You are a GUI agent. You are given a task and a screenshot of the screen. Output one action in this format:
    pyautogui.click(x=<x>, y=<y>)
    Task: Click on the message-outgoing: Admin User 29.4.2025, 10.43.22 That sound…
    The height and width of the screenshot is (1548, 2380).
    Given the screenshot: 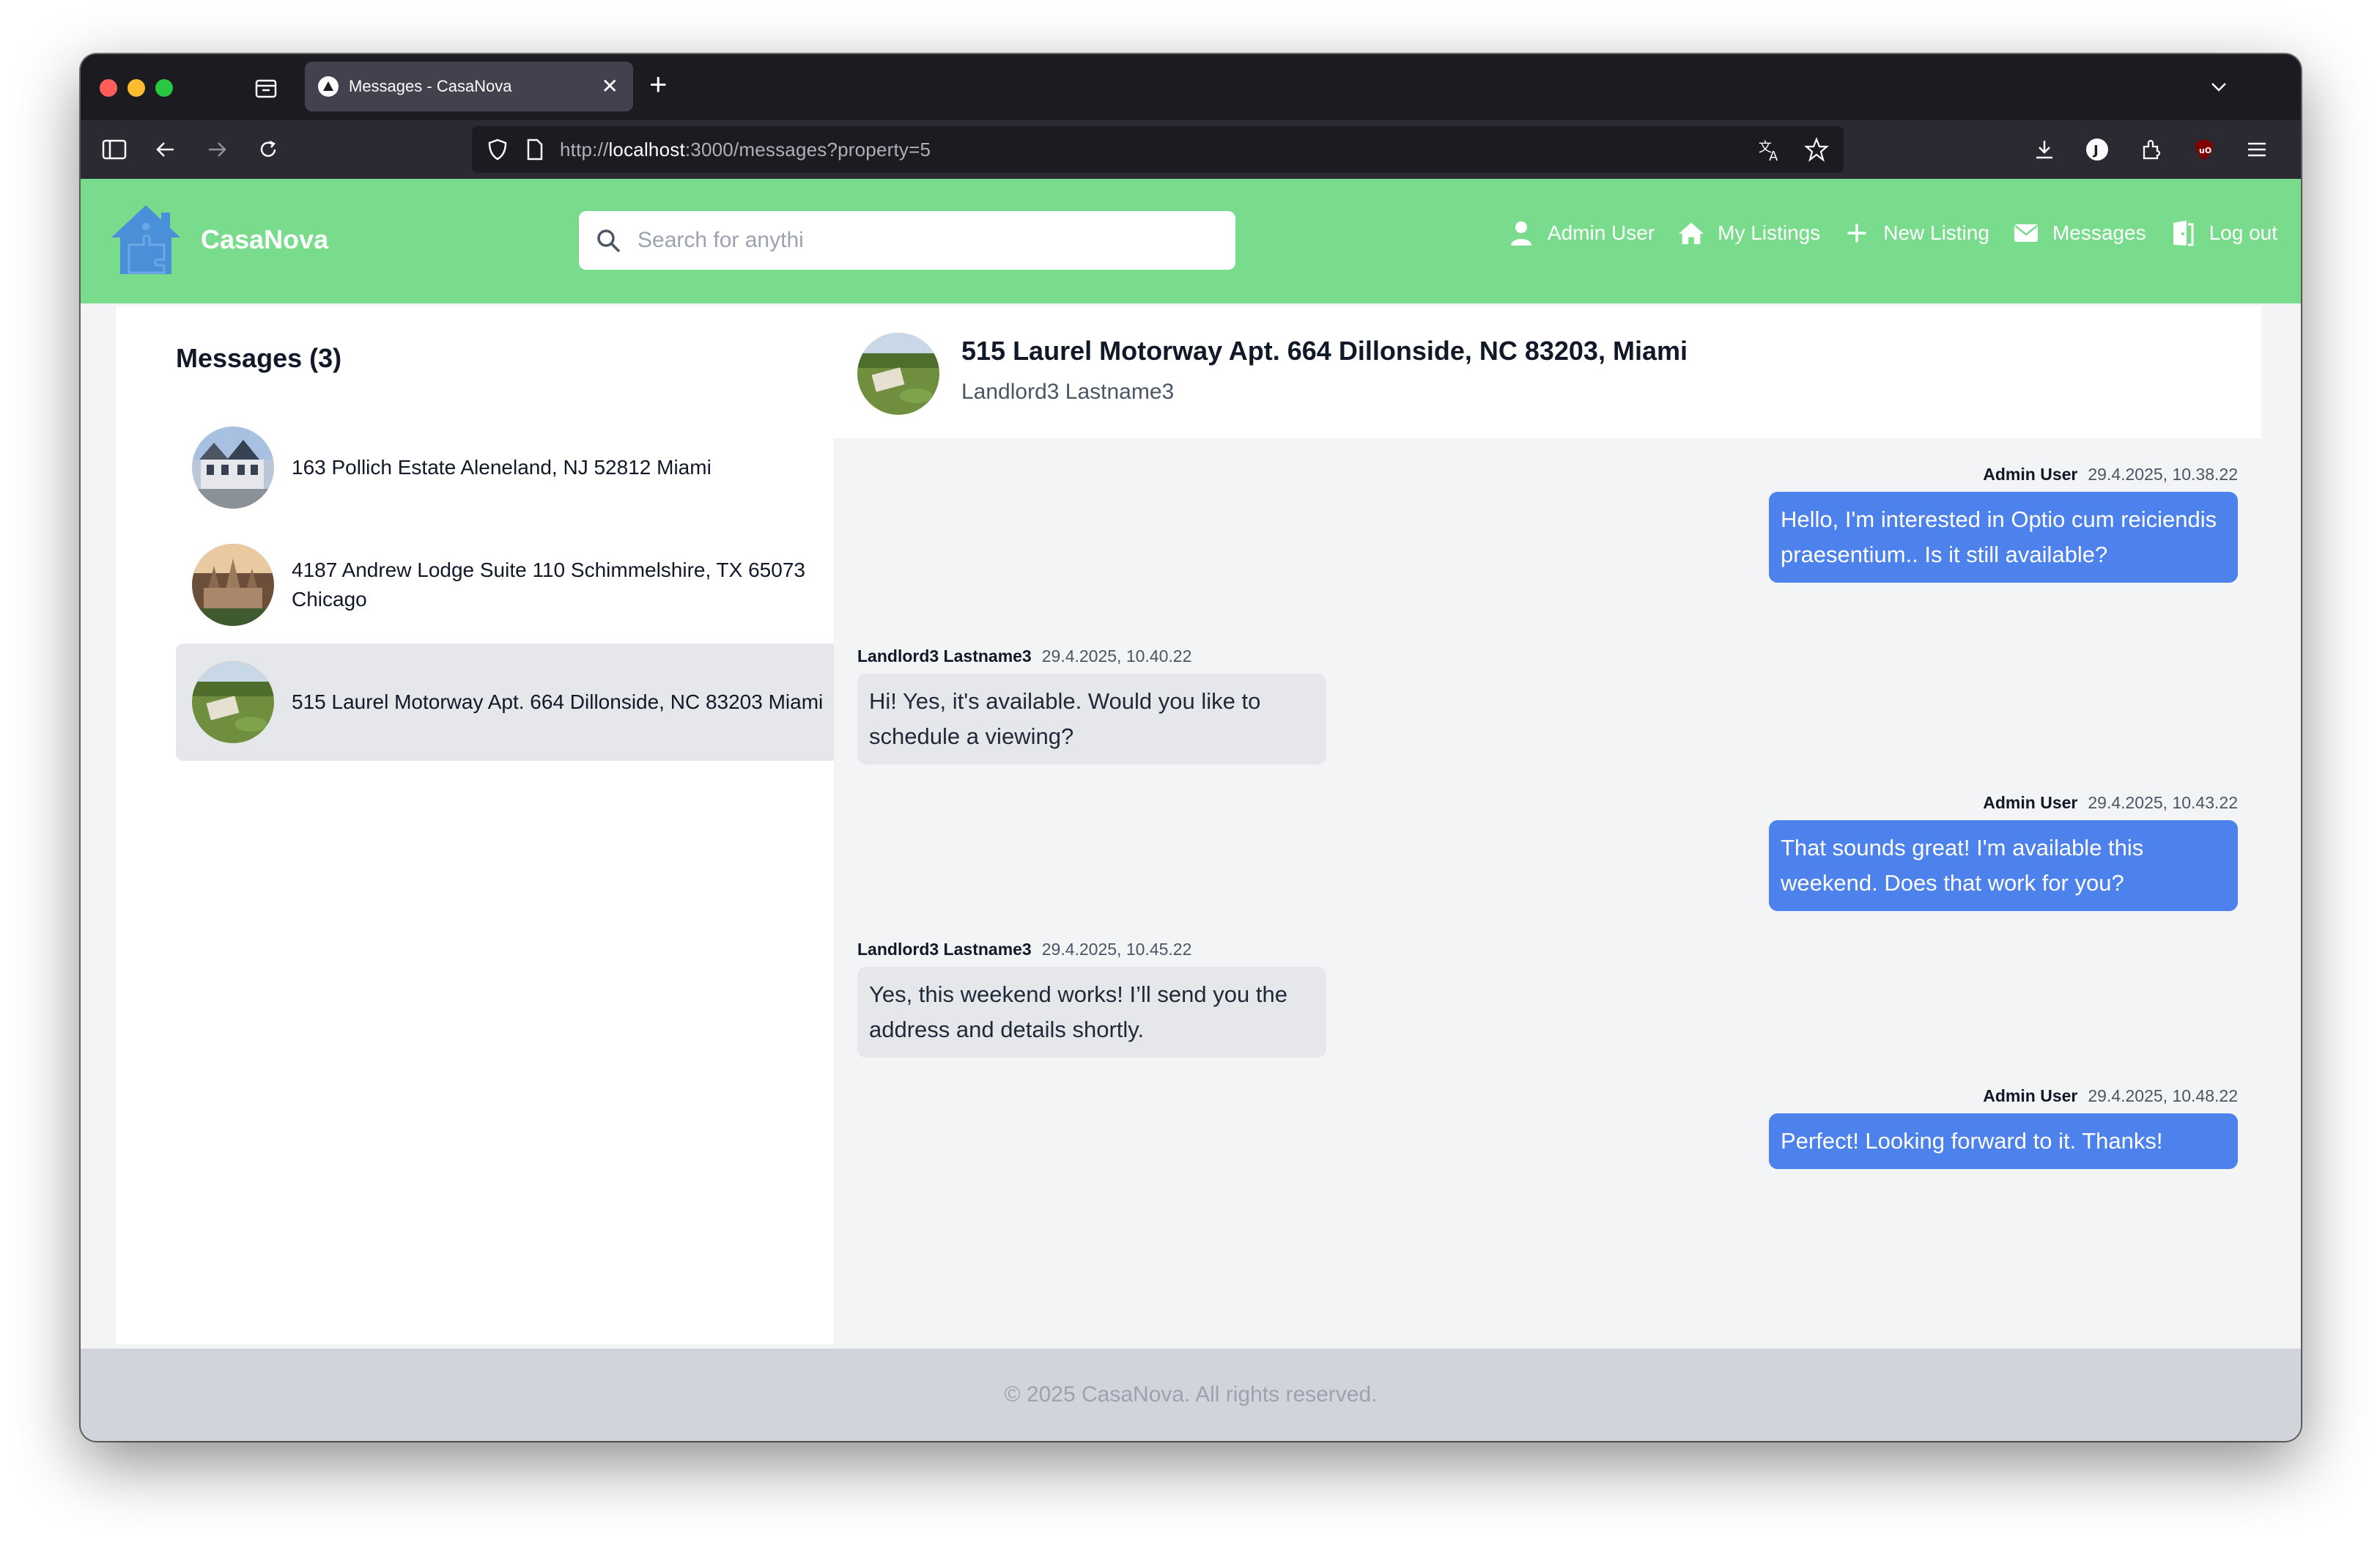 What is the action you would take?
    pyautogui.click(x=2003, y=852)
    